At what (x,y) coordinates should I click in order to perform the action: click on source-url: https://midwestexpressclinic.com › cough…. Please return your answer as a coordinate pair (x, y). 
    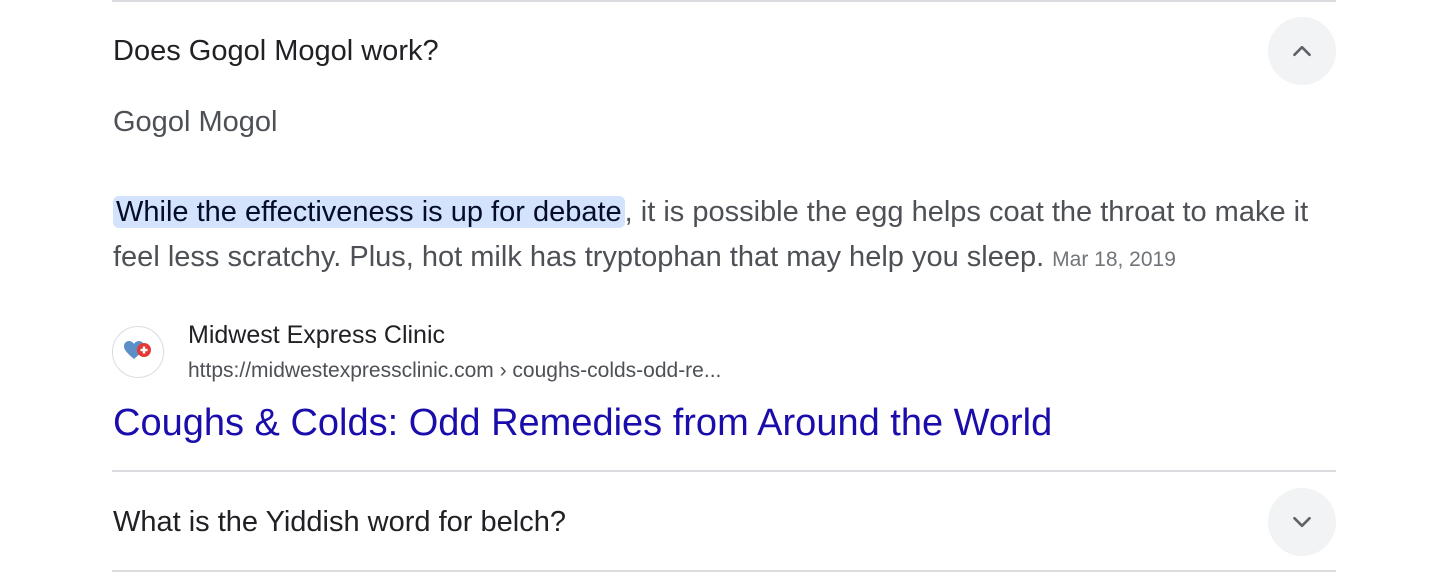
    Looking at the image, I should click on (454, 371).